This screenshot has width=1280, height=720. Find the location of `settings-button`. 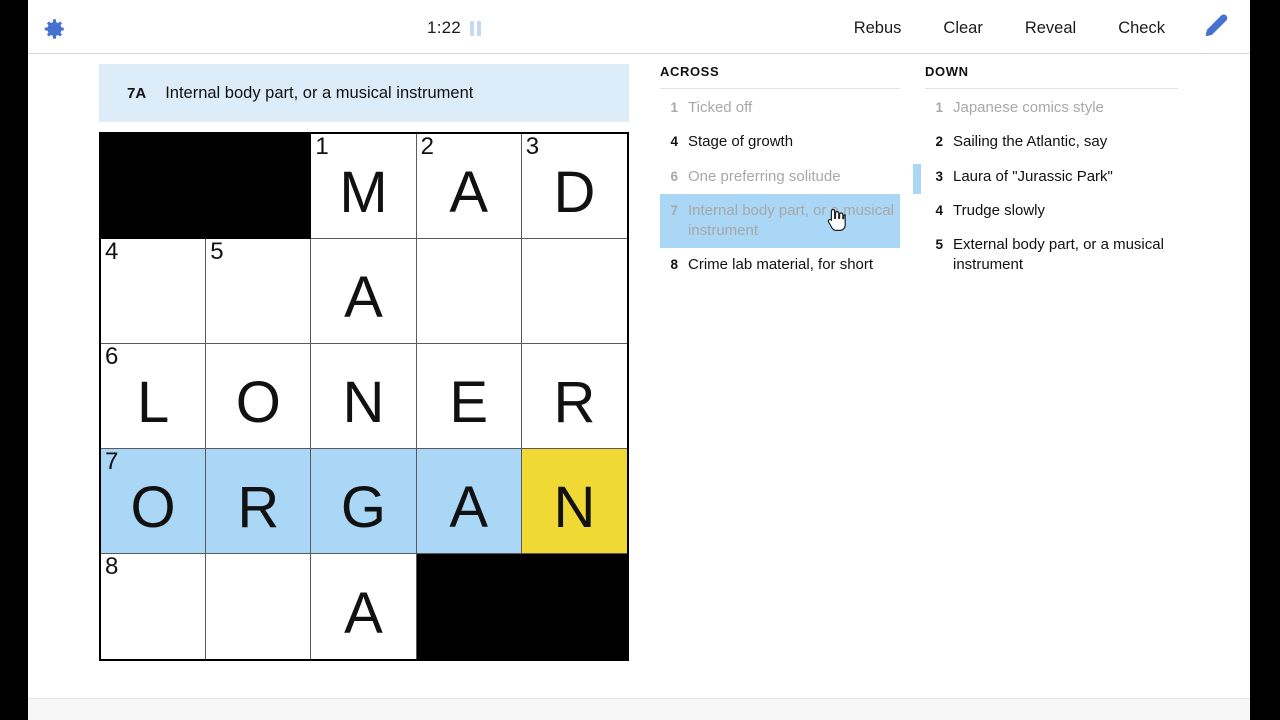

settings-button is located at coordinates (54, 29).